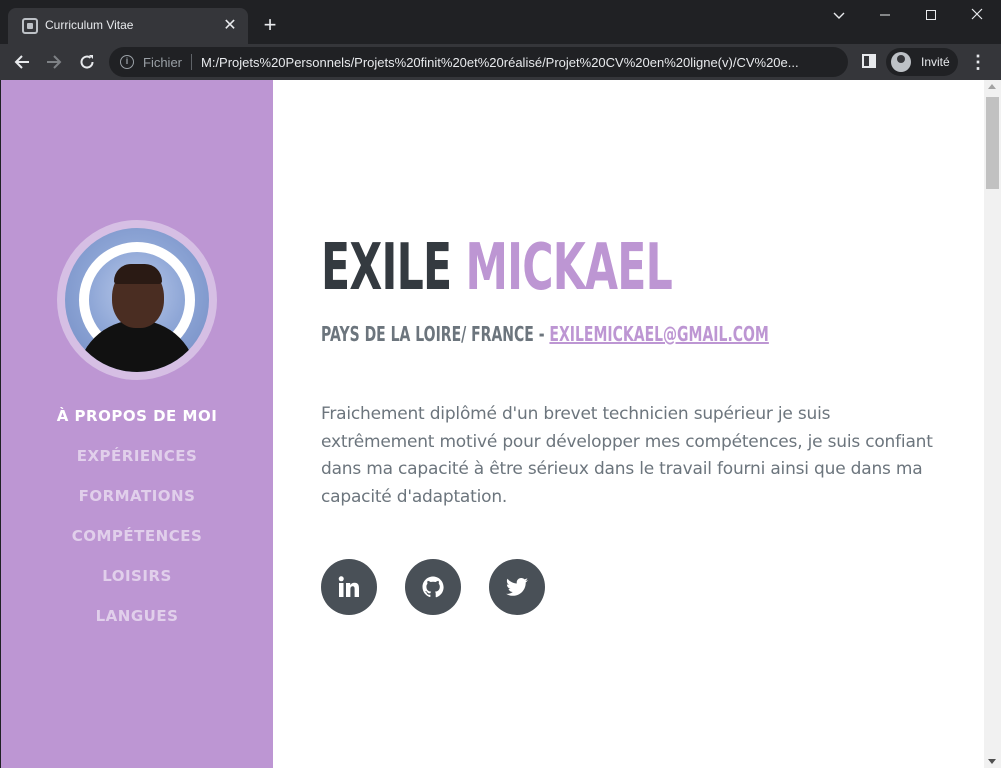 This screenshot has width=1001, height=768. What do you see at coordinates (885, 15) in the screenshot?
I see `minimize-icon` at bounding box center [885, 15].